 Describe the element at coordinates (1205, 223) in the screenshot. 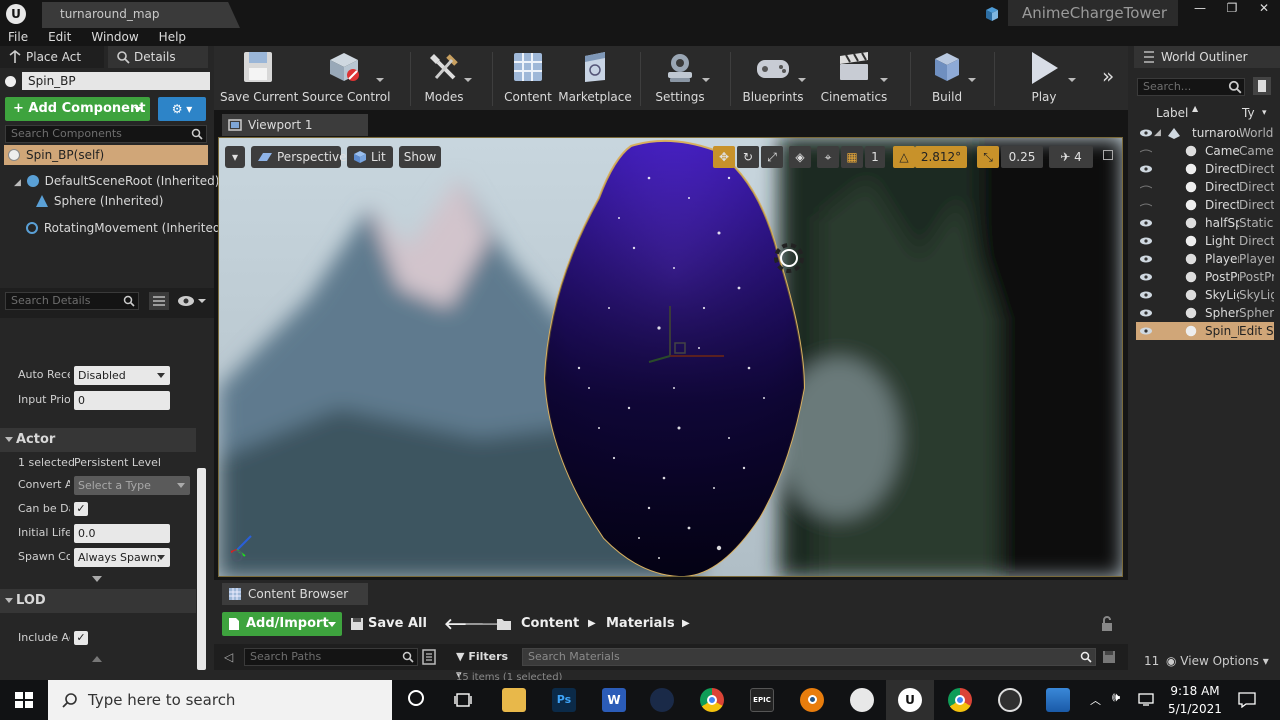

I see `outliner-row: halfSp Static` at that location.